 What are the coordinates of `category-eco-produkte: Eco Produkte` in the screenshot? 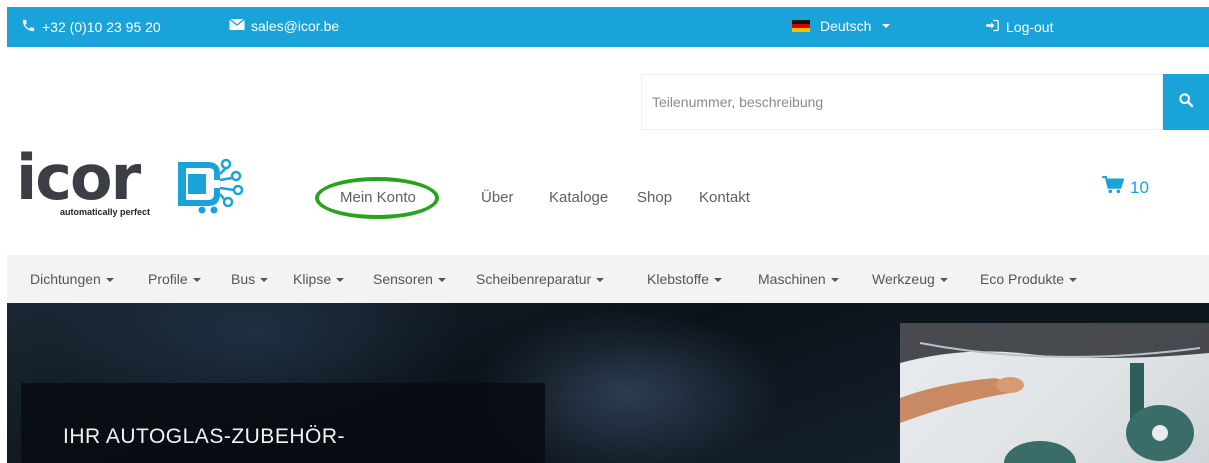 It's located at (1029, 279).